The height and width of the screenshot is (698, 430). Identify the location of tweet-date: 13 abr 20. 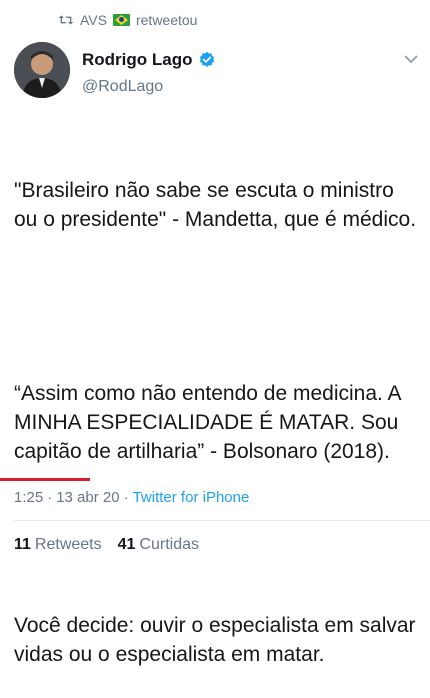
(88, 497).